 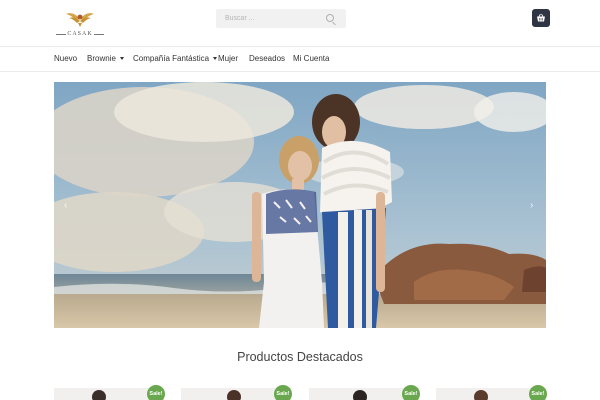 I want to click on search-box, so click(x=281, y=18).